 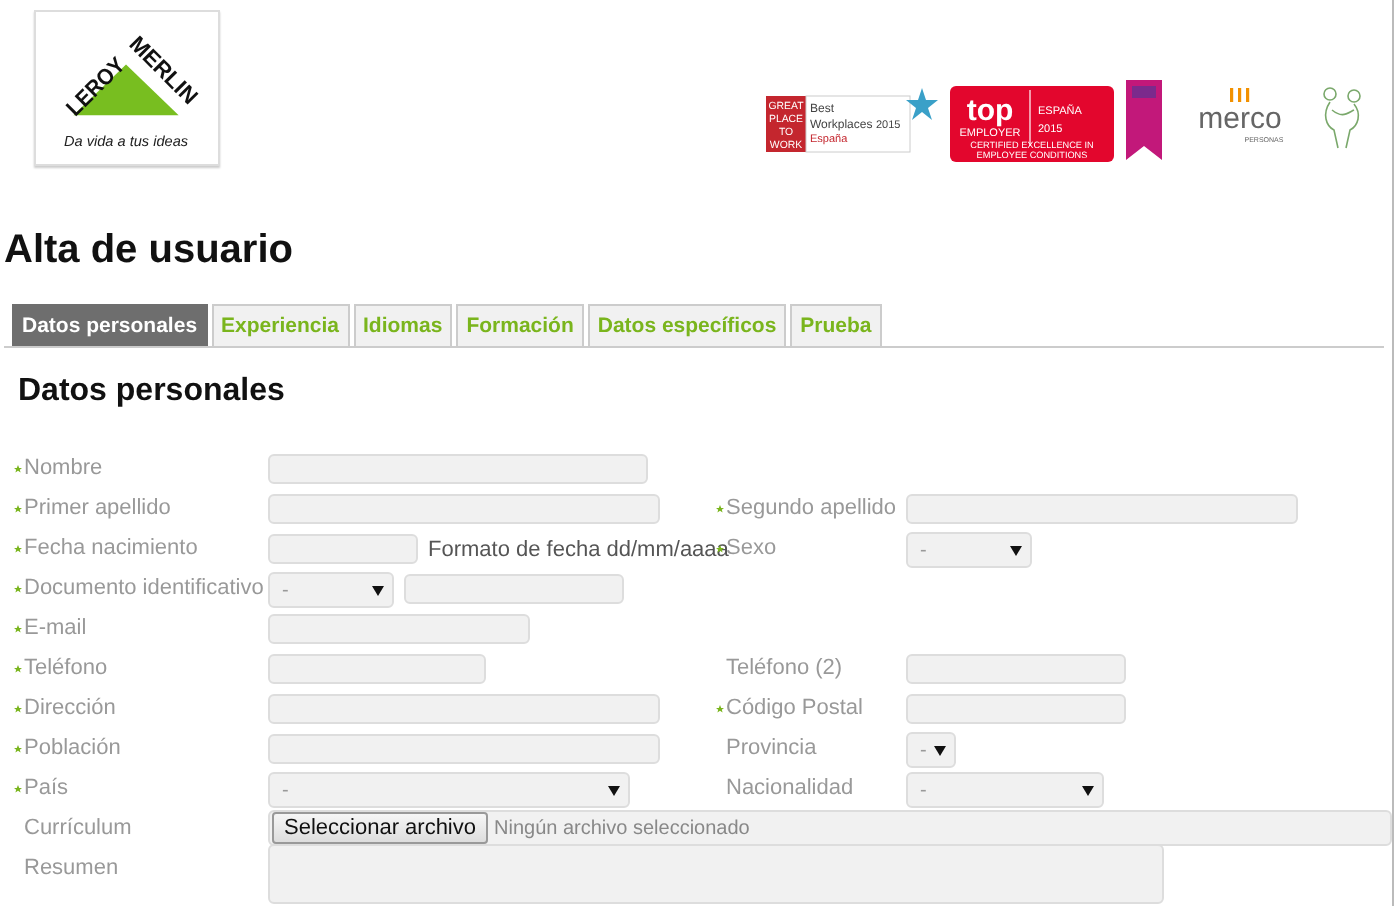 I want to click on field-label: Provincia, so click(x=771, y=748).